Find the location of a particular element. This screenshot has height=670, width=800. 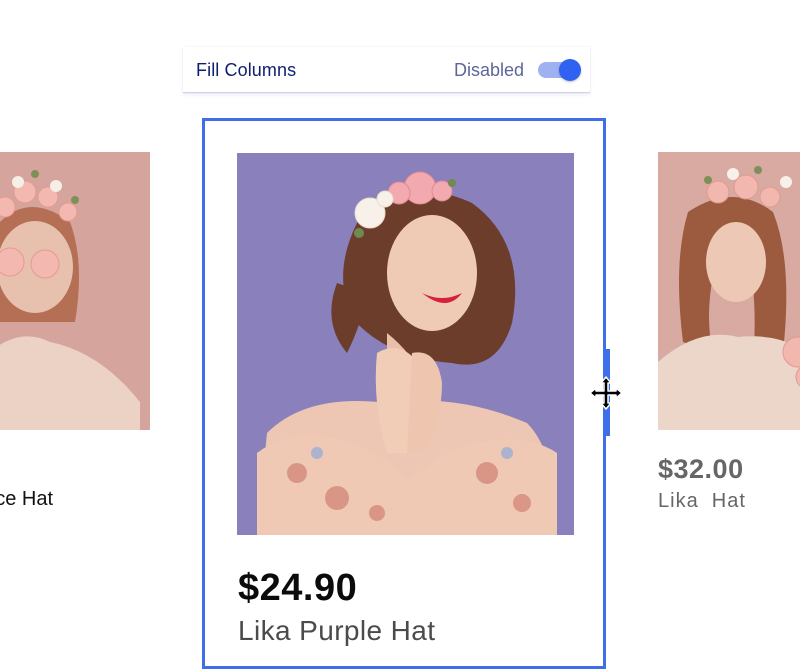

fill-columns-status: Disabled is located at coordinates (488, 70).